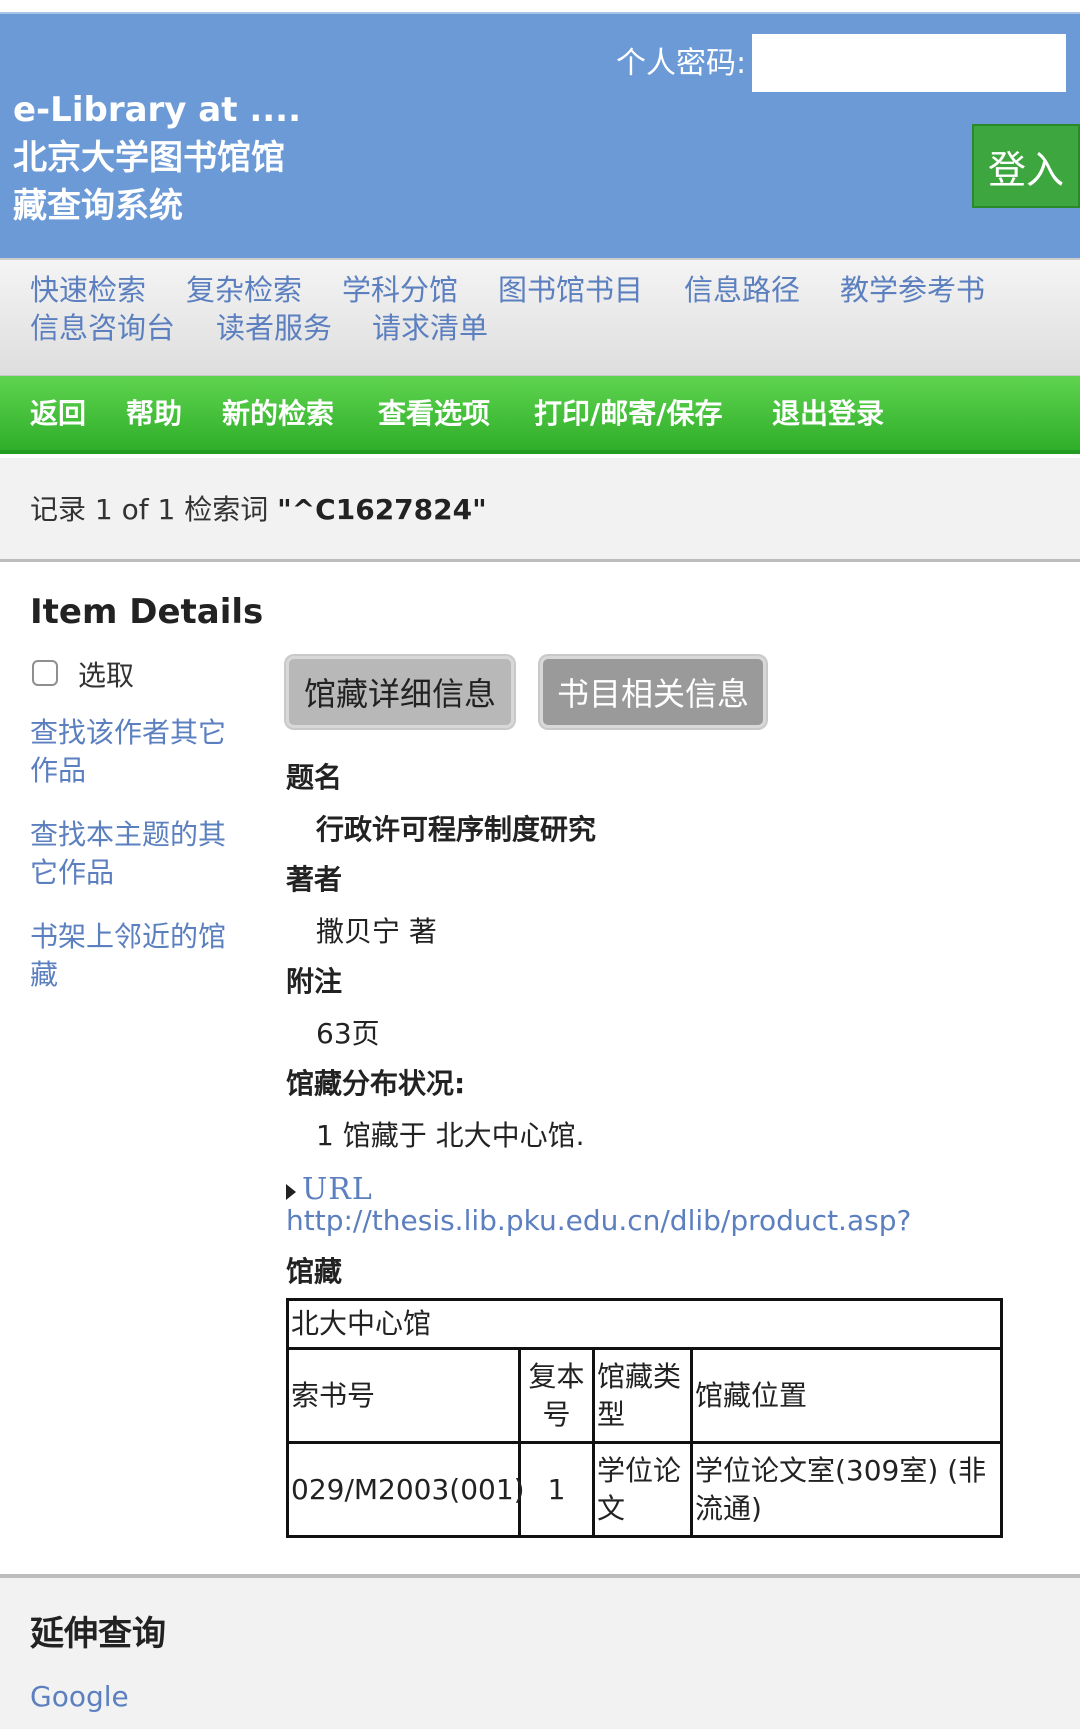 The image size is (1080, 1729). What do you see at coordinates (628, 414) in the screenshot?
I see `print-mail-save-button: 打印/邮寄/保存` at bounding box center [628, 414].